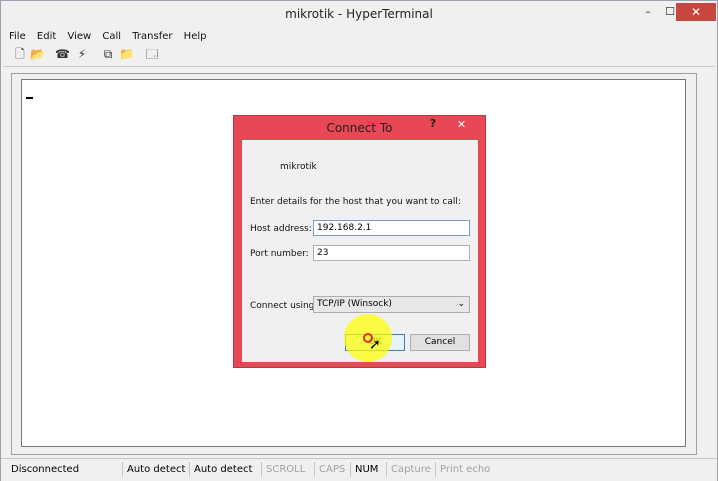  Describe the element at coordinates (17, 37) in the screenshot. I see `menu-file: File` at that location.